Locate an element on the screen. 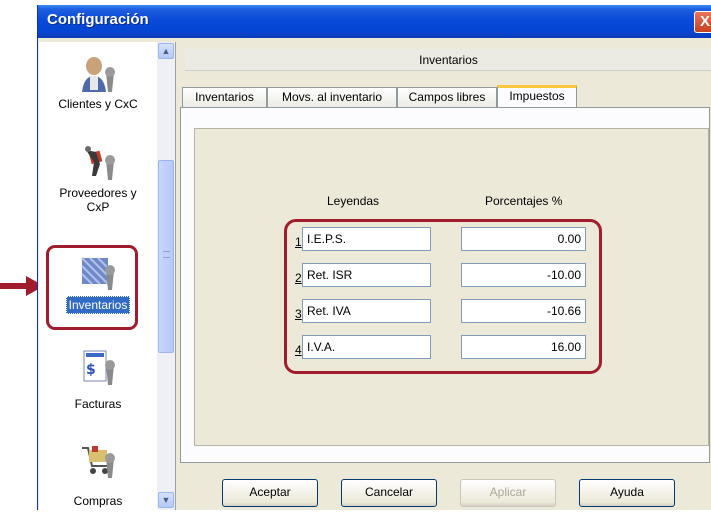 This screenshot has height=515, width=711. help-button: Ayuda is located at coordinates (627, 493).